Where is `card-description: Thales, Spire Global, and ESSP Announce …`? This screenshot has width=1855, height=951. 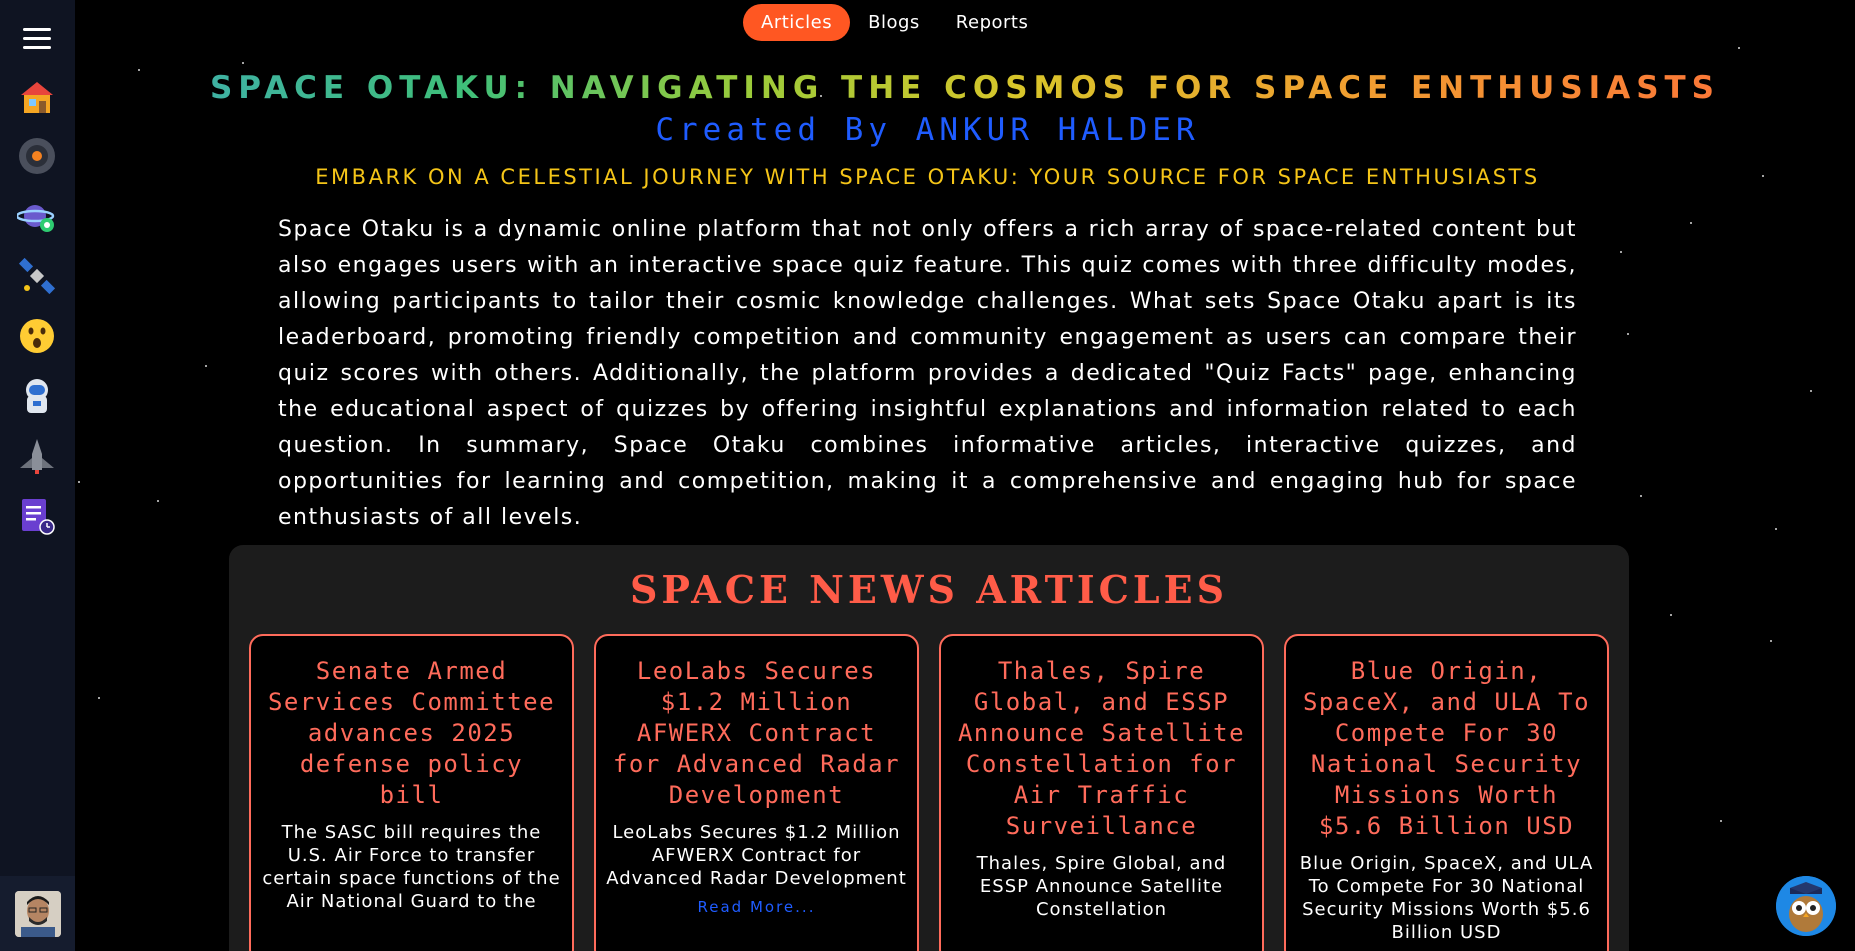 card-description: Thales, Spire Global, and ESSP Announce … is located at coordinates (1101, 886).